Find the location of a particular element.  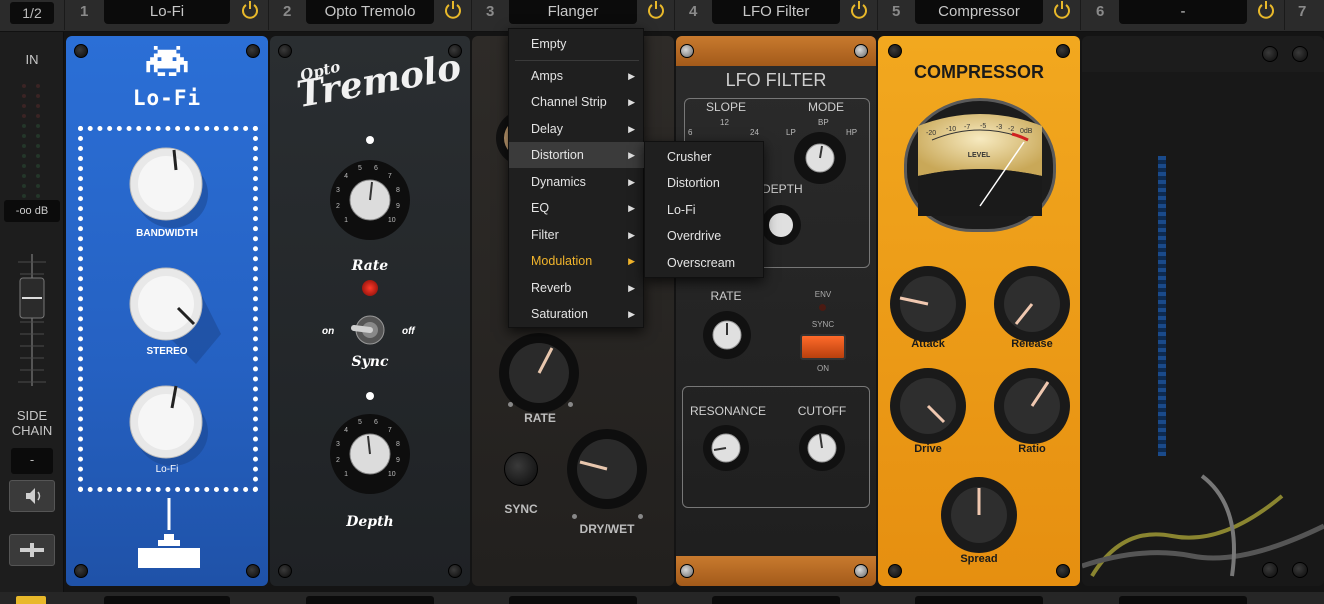

slot-4-name: LFO Filter is located at coordinates (776, 12).